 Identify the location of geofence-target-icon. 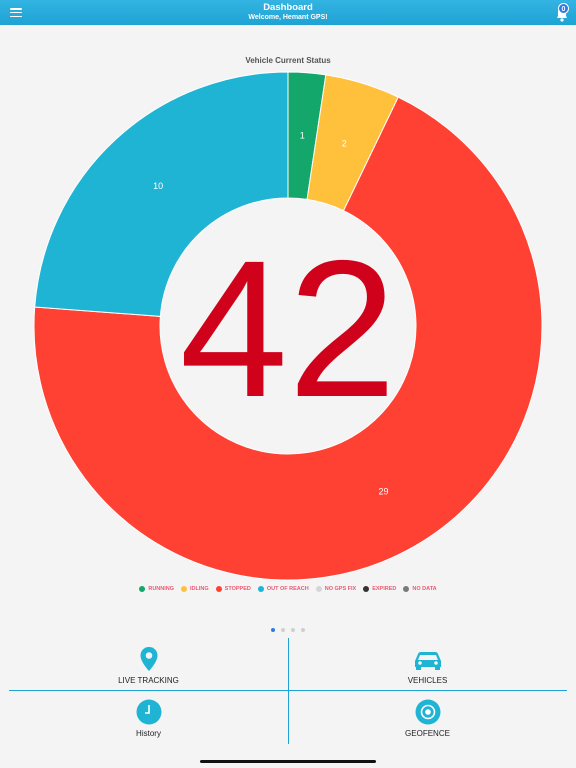
(427, 712).